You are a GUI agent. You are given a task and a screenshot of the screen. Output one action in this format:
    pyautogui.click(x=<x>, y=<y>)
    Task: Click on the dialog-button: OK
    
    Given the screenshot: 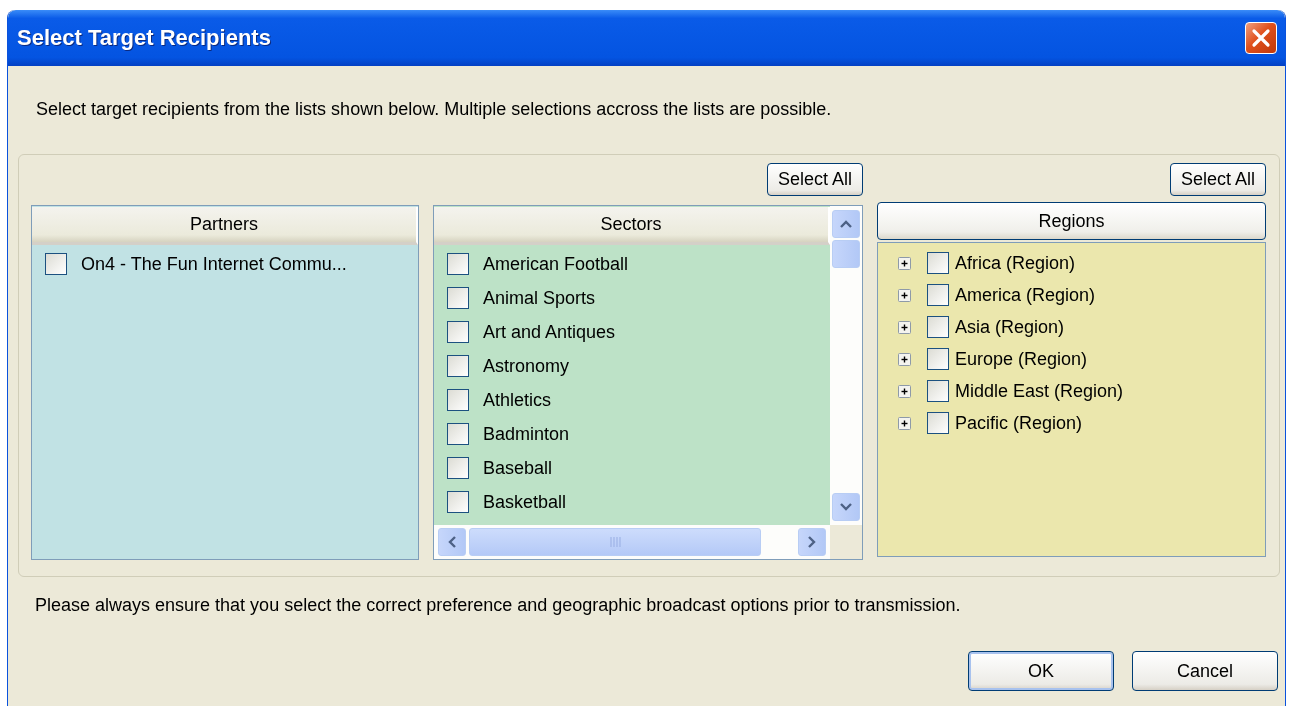 What is the action you would take?
    pyautogui.click(x=1041, y=671)
    